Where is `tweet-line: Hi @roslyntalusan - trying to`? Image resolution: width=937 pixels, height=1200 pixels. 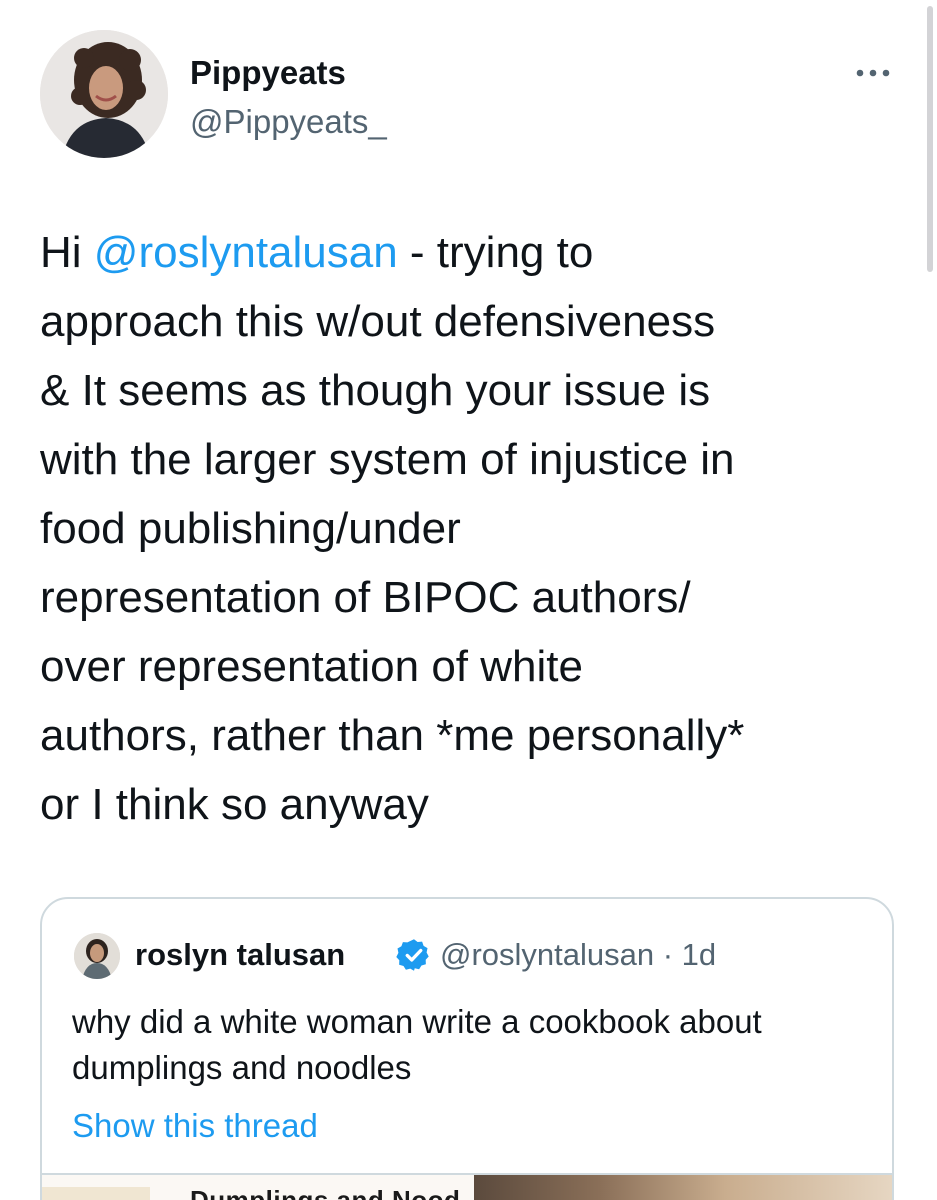
tweet-line: Hi @roslyntalusan - trying to is located at coordinates (475, 252).